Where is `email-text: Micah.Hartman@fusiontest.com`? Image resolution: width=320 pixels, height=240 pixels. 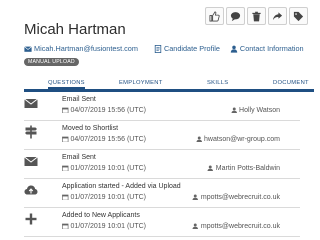
email-text: Micah.Hartman@fusiontest.com is located at coordinates (86, 48).